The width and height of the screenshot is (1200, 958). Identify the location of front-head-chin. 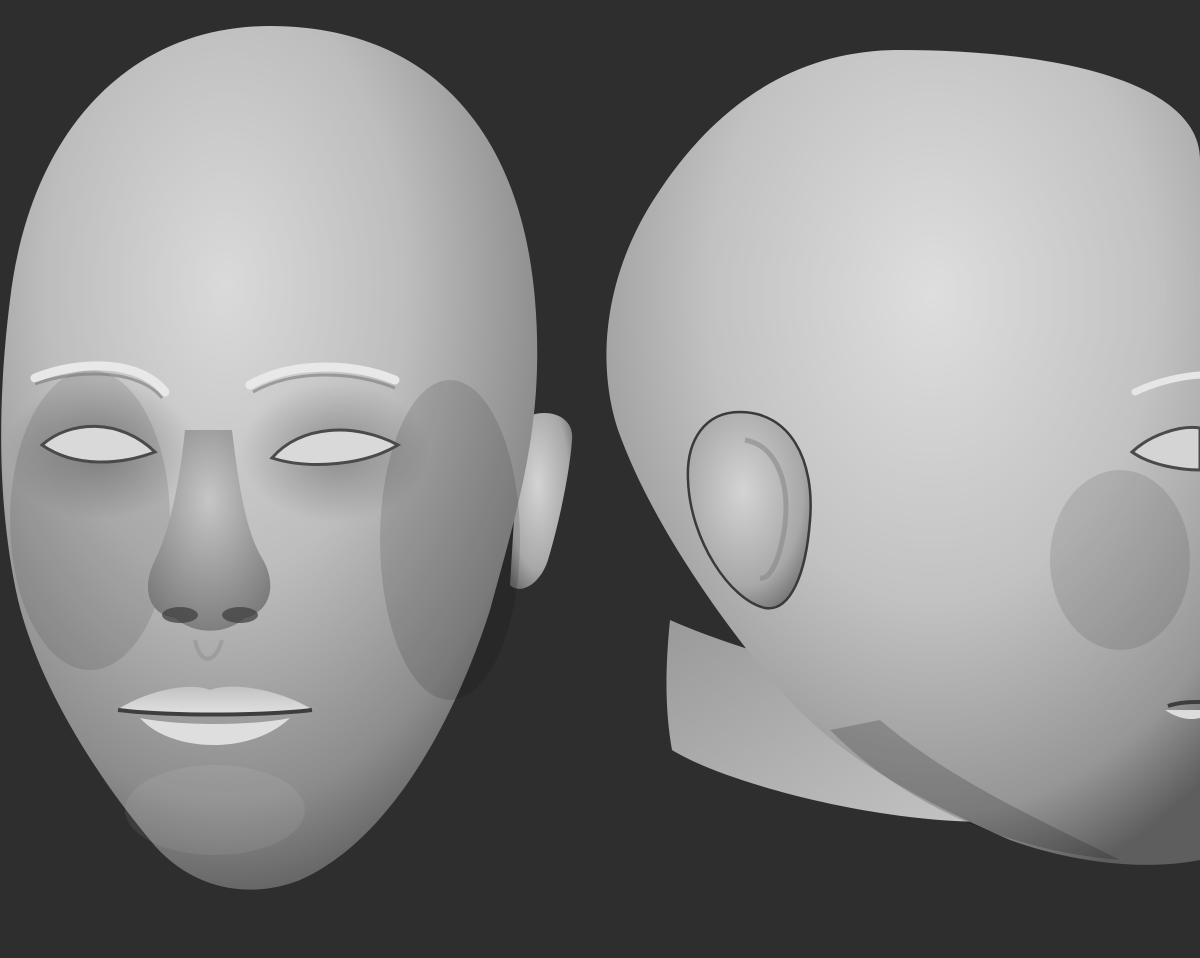
(215, 810).